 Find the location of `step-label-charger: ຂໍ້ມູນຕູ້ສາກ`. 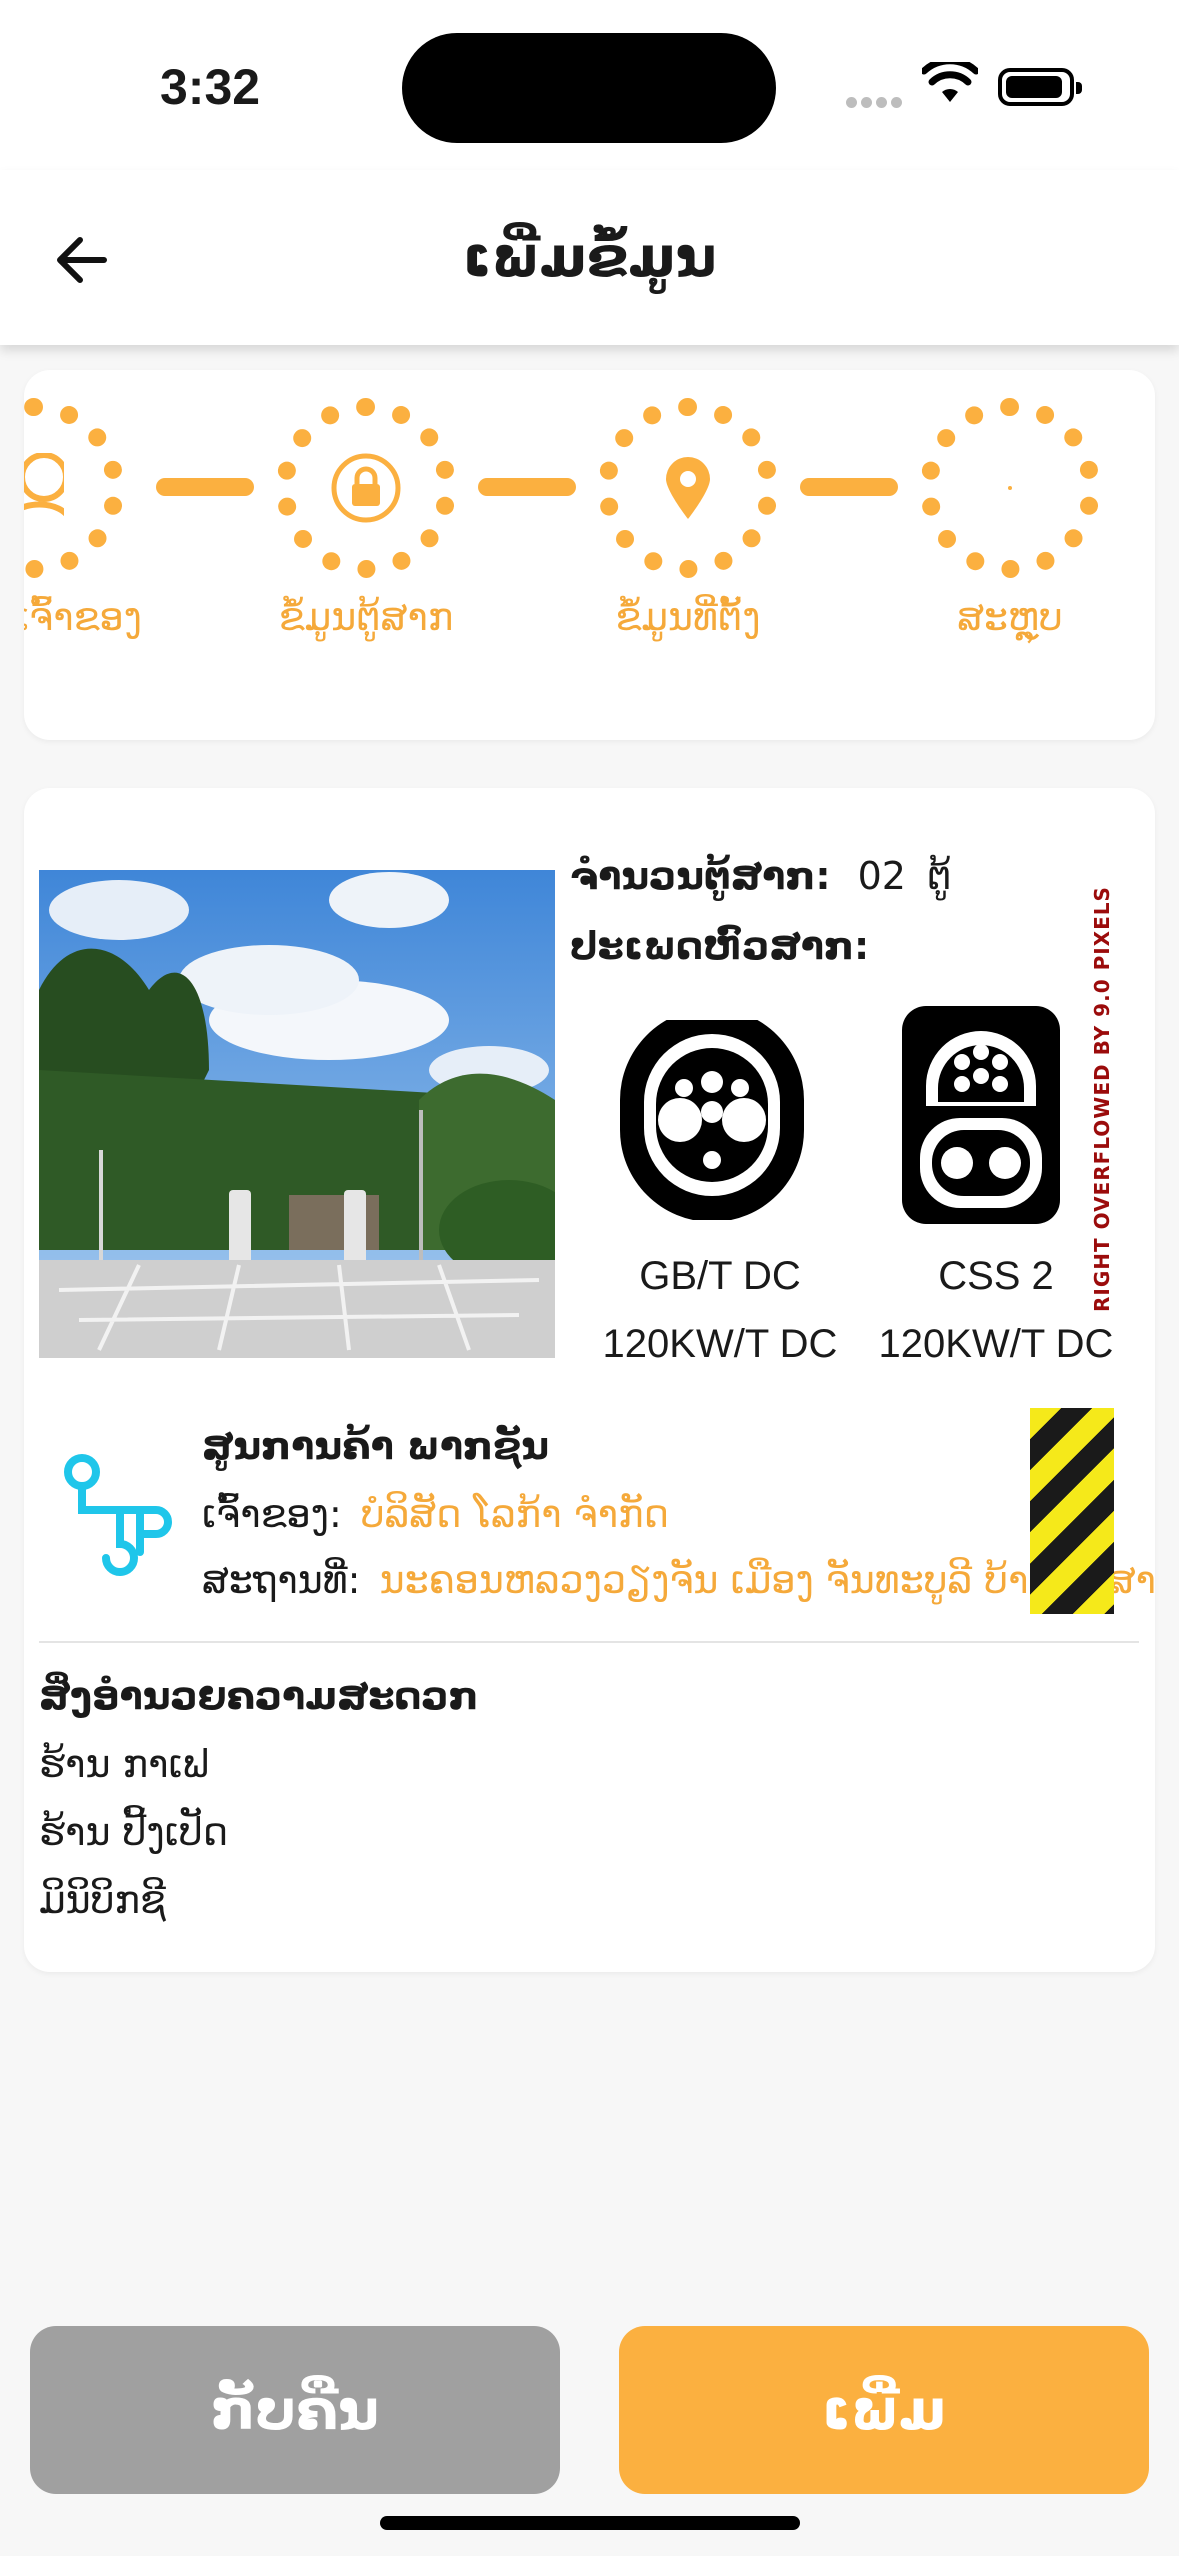

step-label-charger: ຂໍ້ມູນຕູ້ສາກ is located at coordinates (366, 617).